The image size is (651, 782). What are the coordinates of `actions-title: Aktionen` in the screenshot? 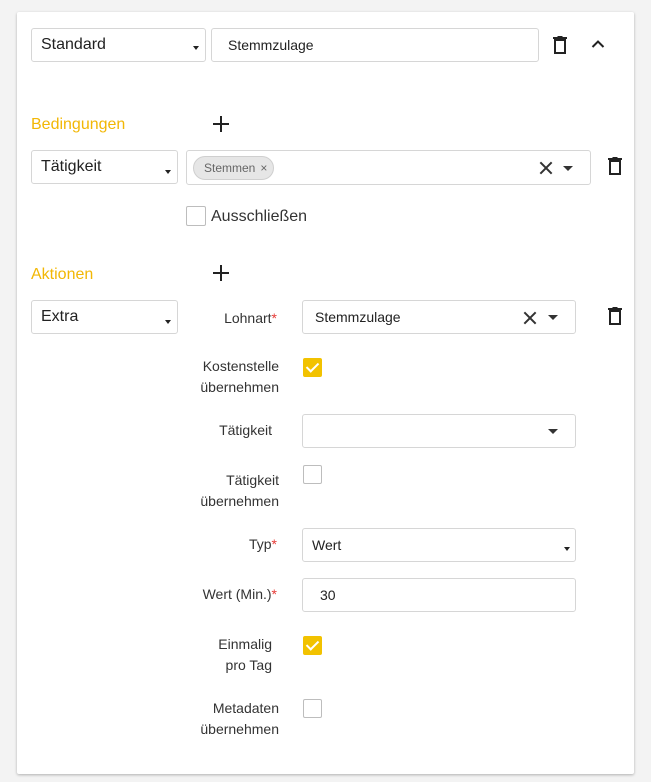 It's located at (62, 274).